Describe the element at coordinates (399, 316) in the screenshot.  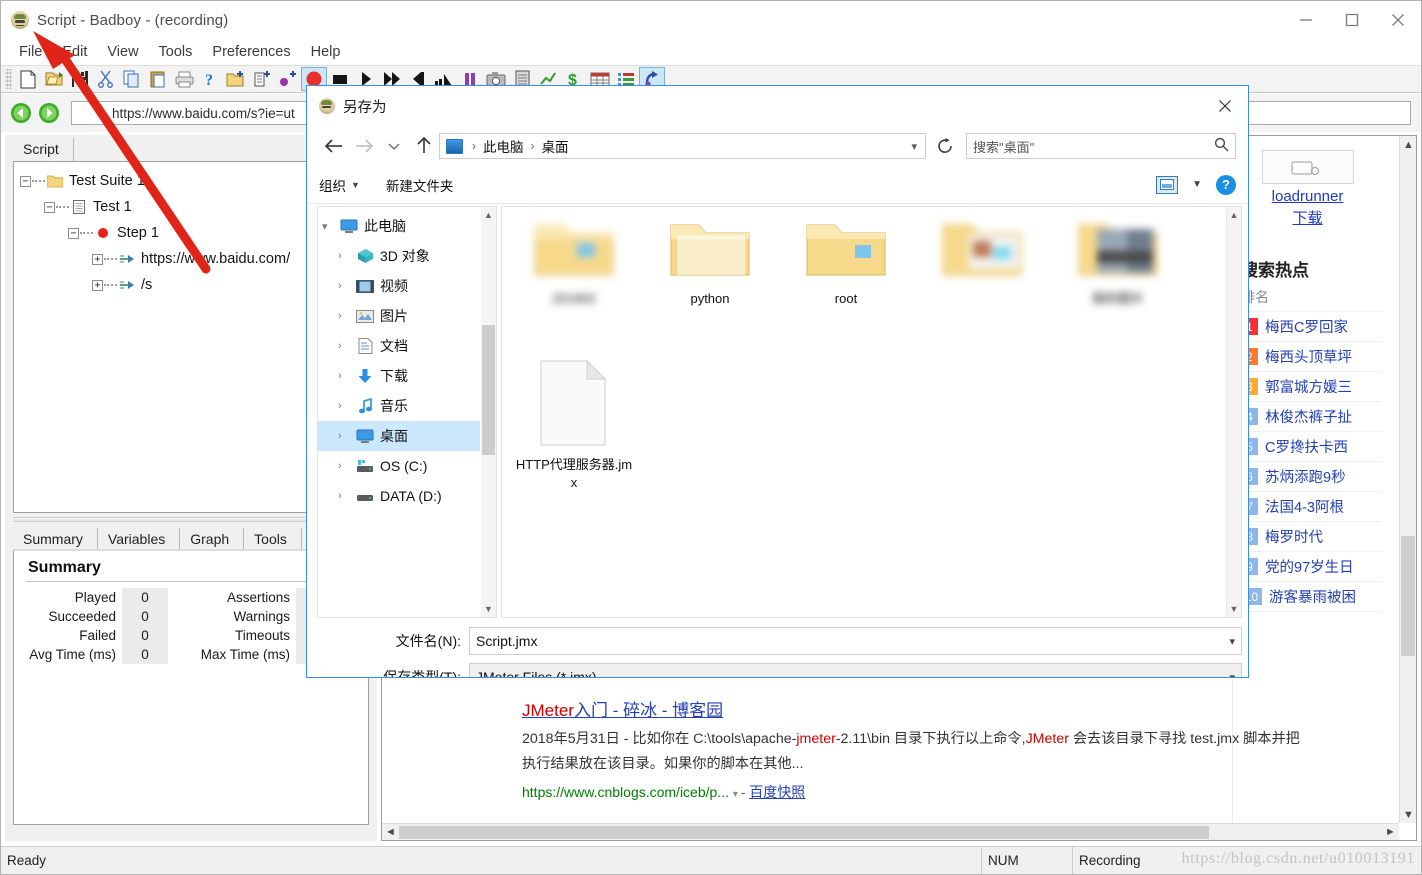
I see `tree-item-pictures: › 图片` at that location.